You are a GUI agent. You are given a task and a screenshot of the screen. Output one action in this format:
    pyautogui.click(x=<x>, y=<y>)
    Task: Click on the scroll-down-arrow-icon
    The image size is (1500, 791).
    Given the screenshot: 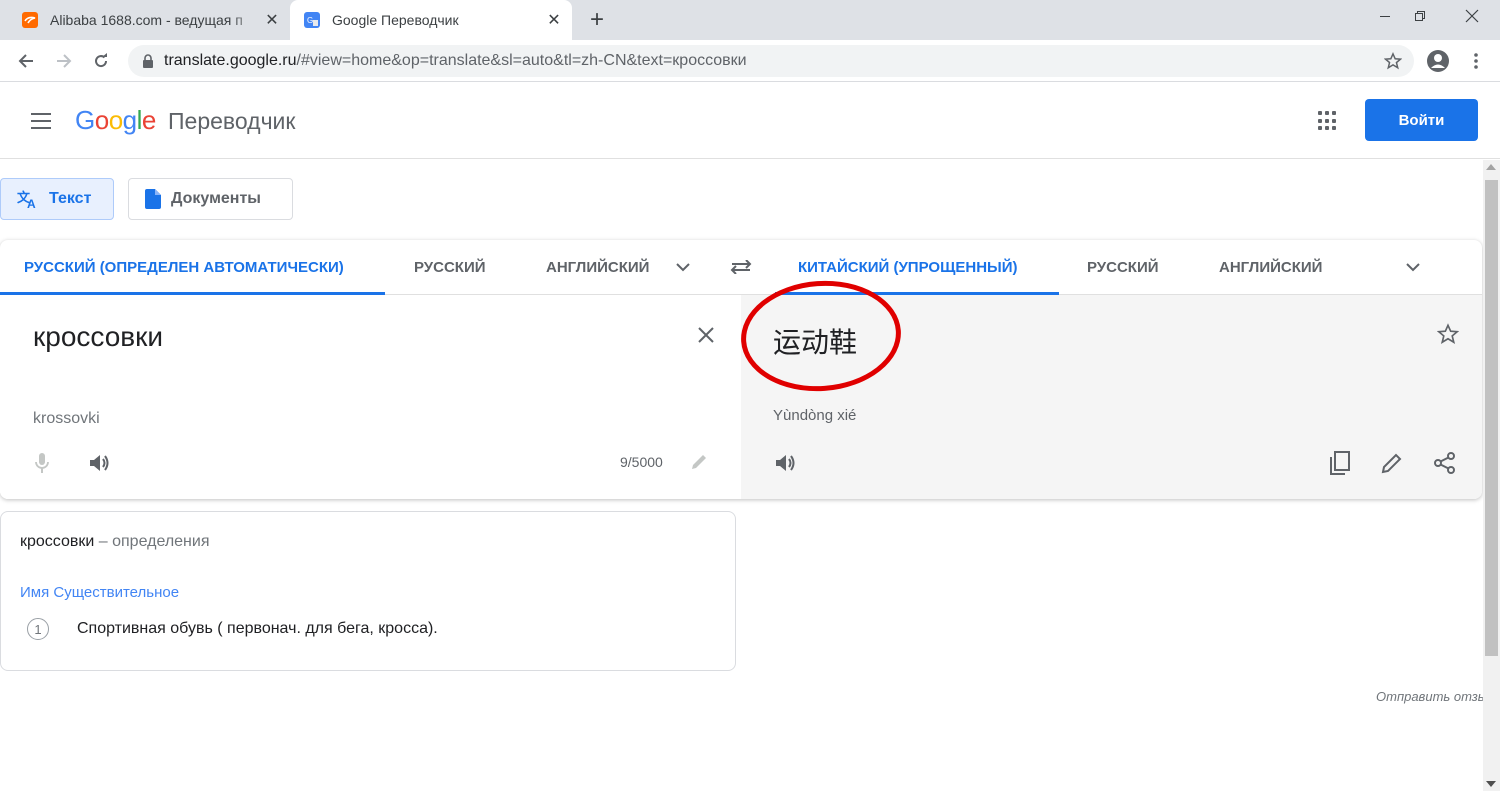 What is the action you would take?
    pyautogui.click(x=1491, y=784)
    